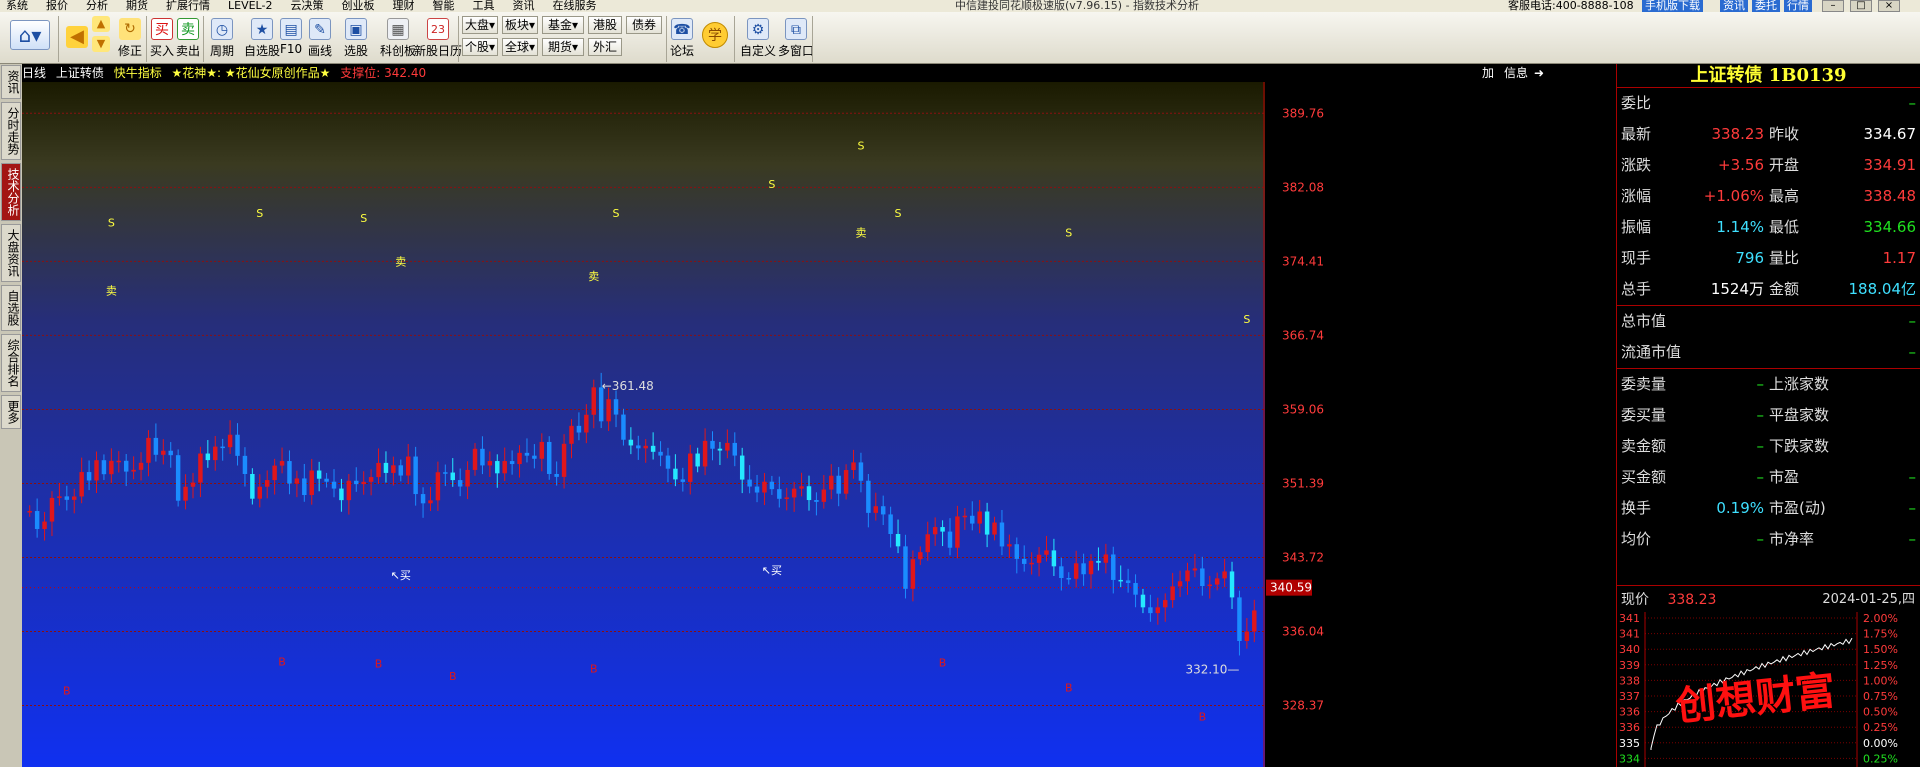  What do you see at coordinates (1889, 6) in the screenshot?
I see `close-window-button: ×` at bounding box center [1889, 6].